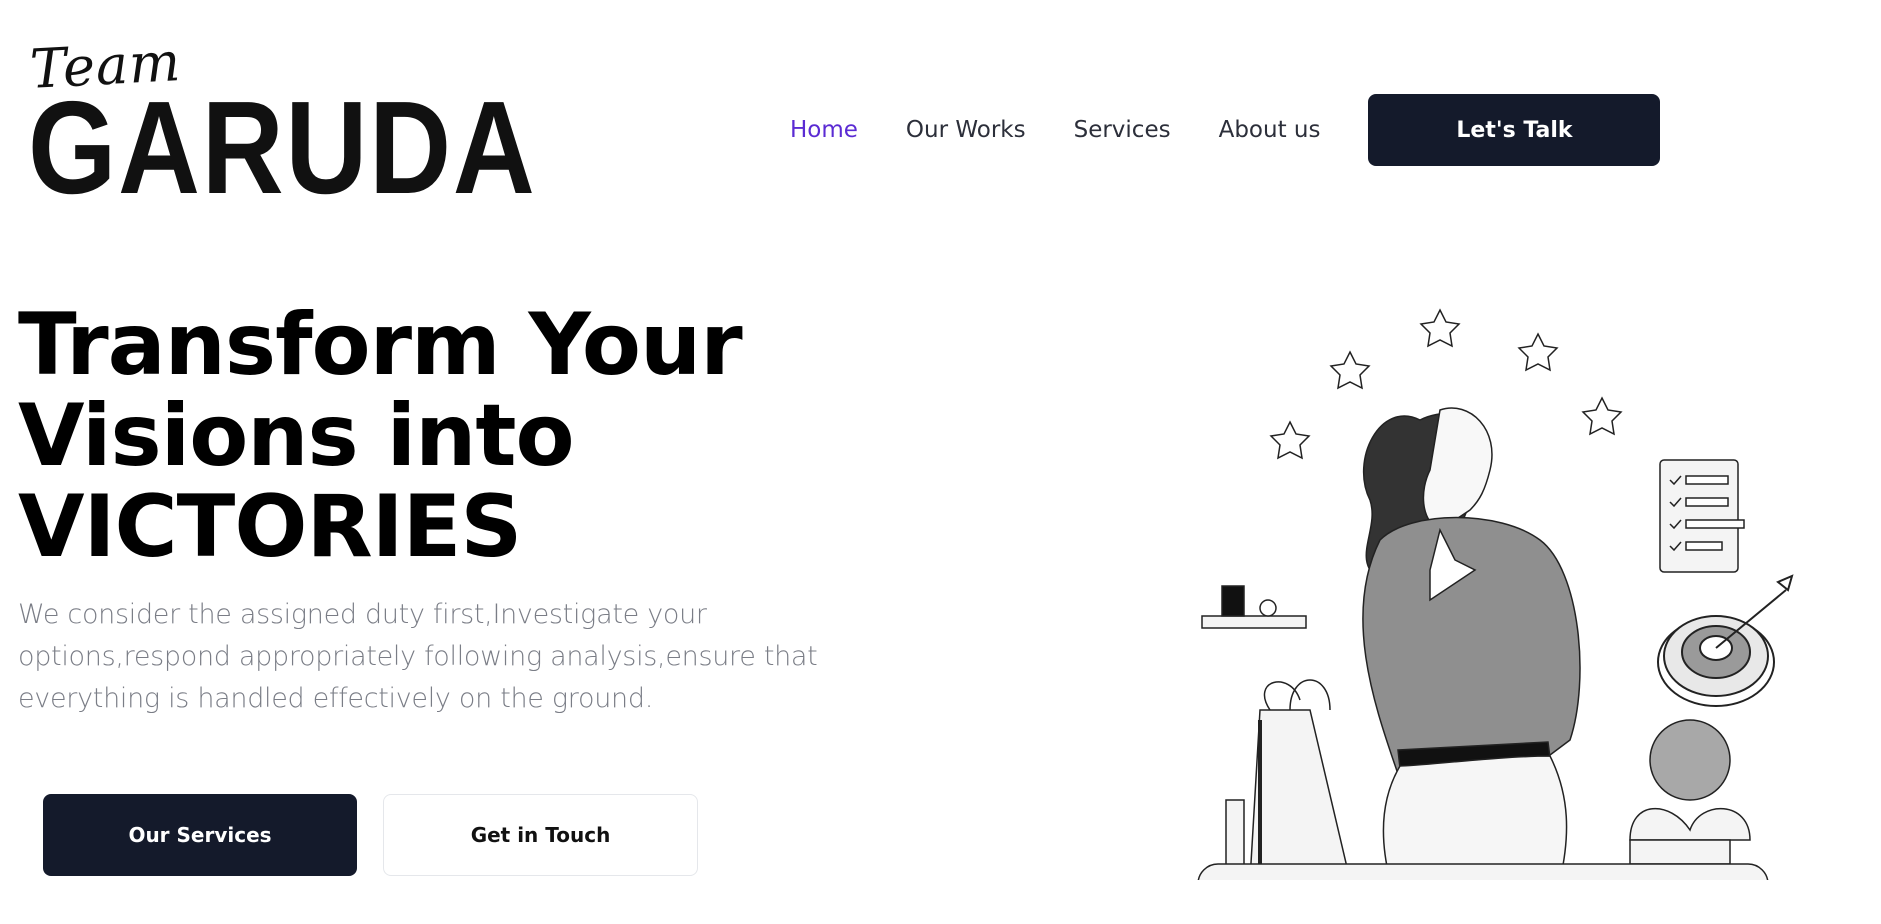 This screenshot has height=924, width=1881. I want to click on woman-figure, so click(1471, 643).